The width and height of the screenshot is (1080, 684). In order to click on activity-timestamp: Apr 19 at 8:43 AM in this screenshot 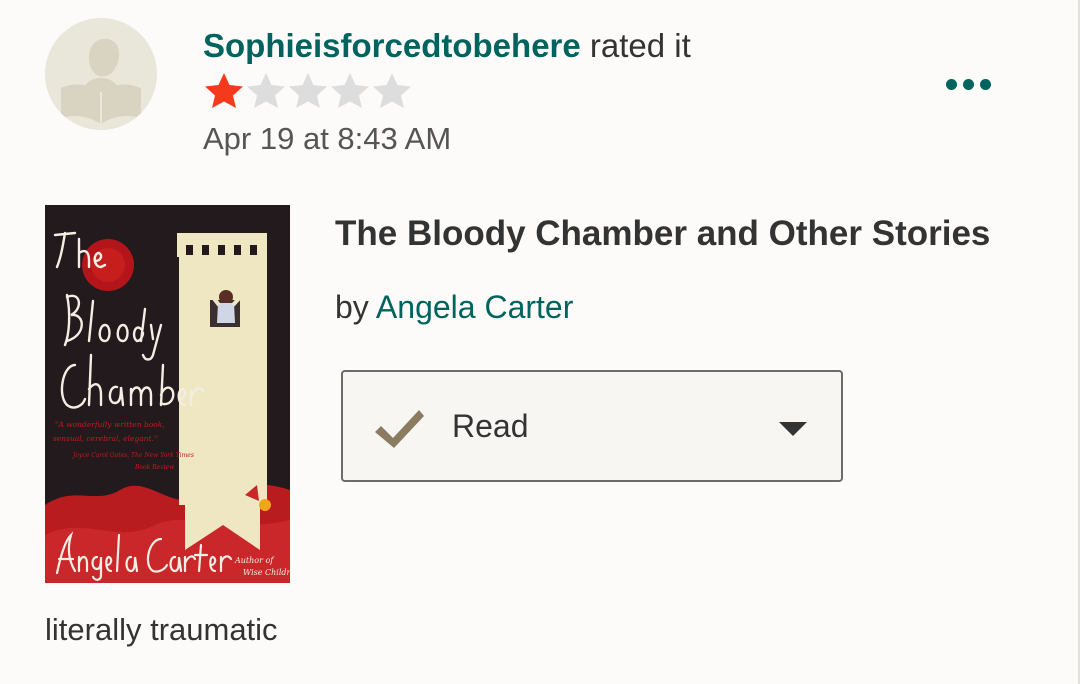, I will do `click(327, 139)`.